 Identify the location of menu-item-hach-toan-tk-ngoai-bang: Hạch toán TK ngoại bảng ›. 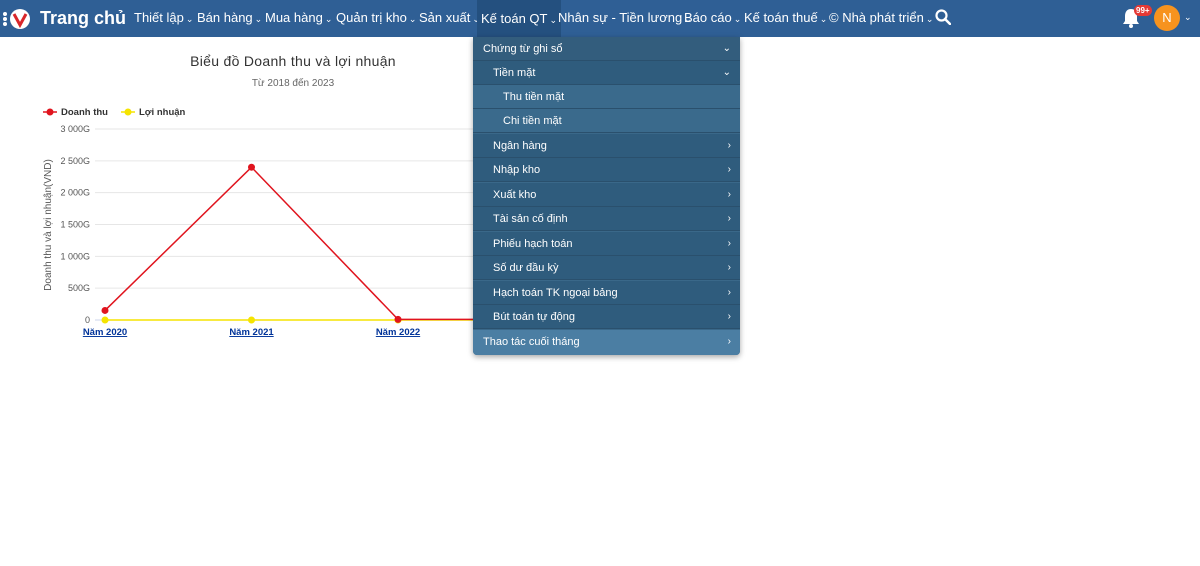
(606, 293).